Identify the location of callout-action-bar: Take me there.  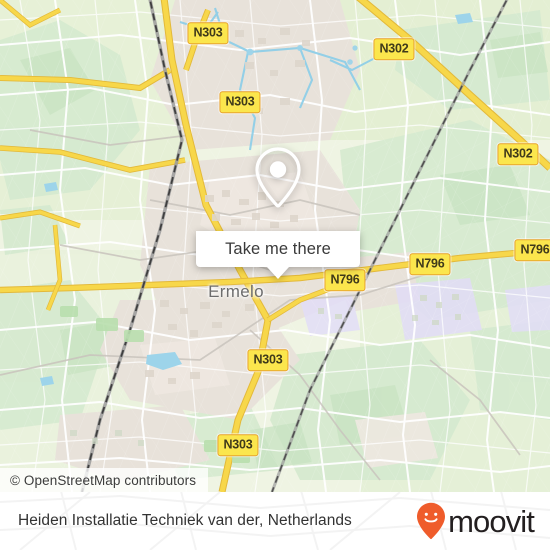
(278, 249).